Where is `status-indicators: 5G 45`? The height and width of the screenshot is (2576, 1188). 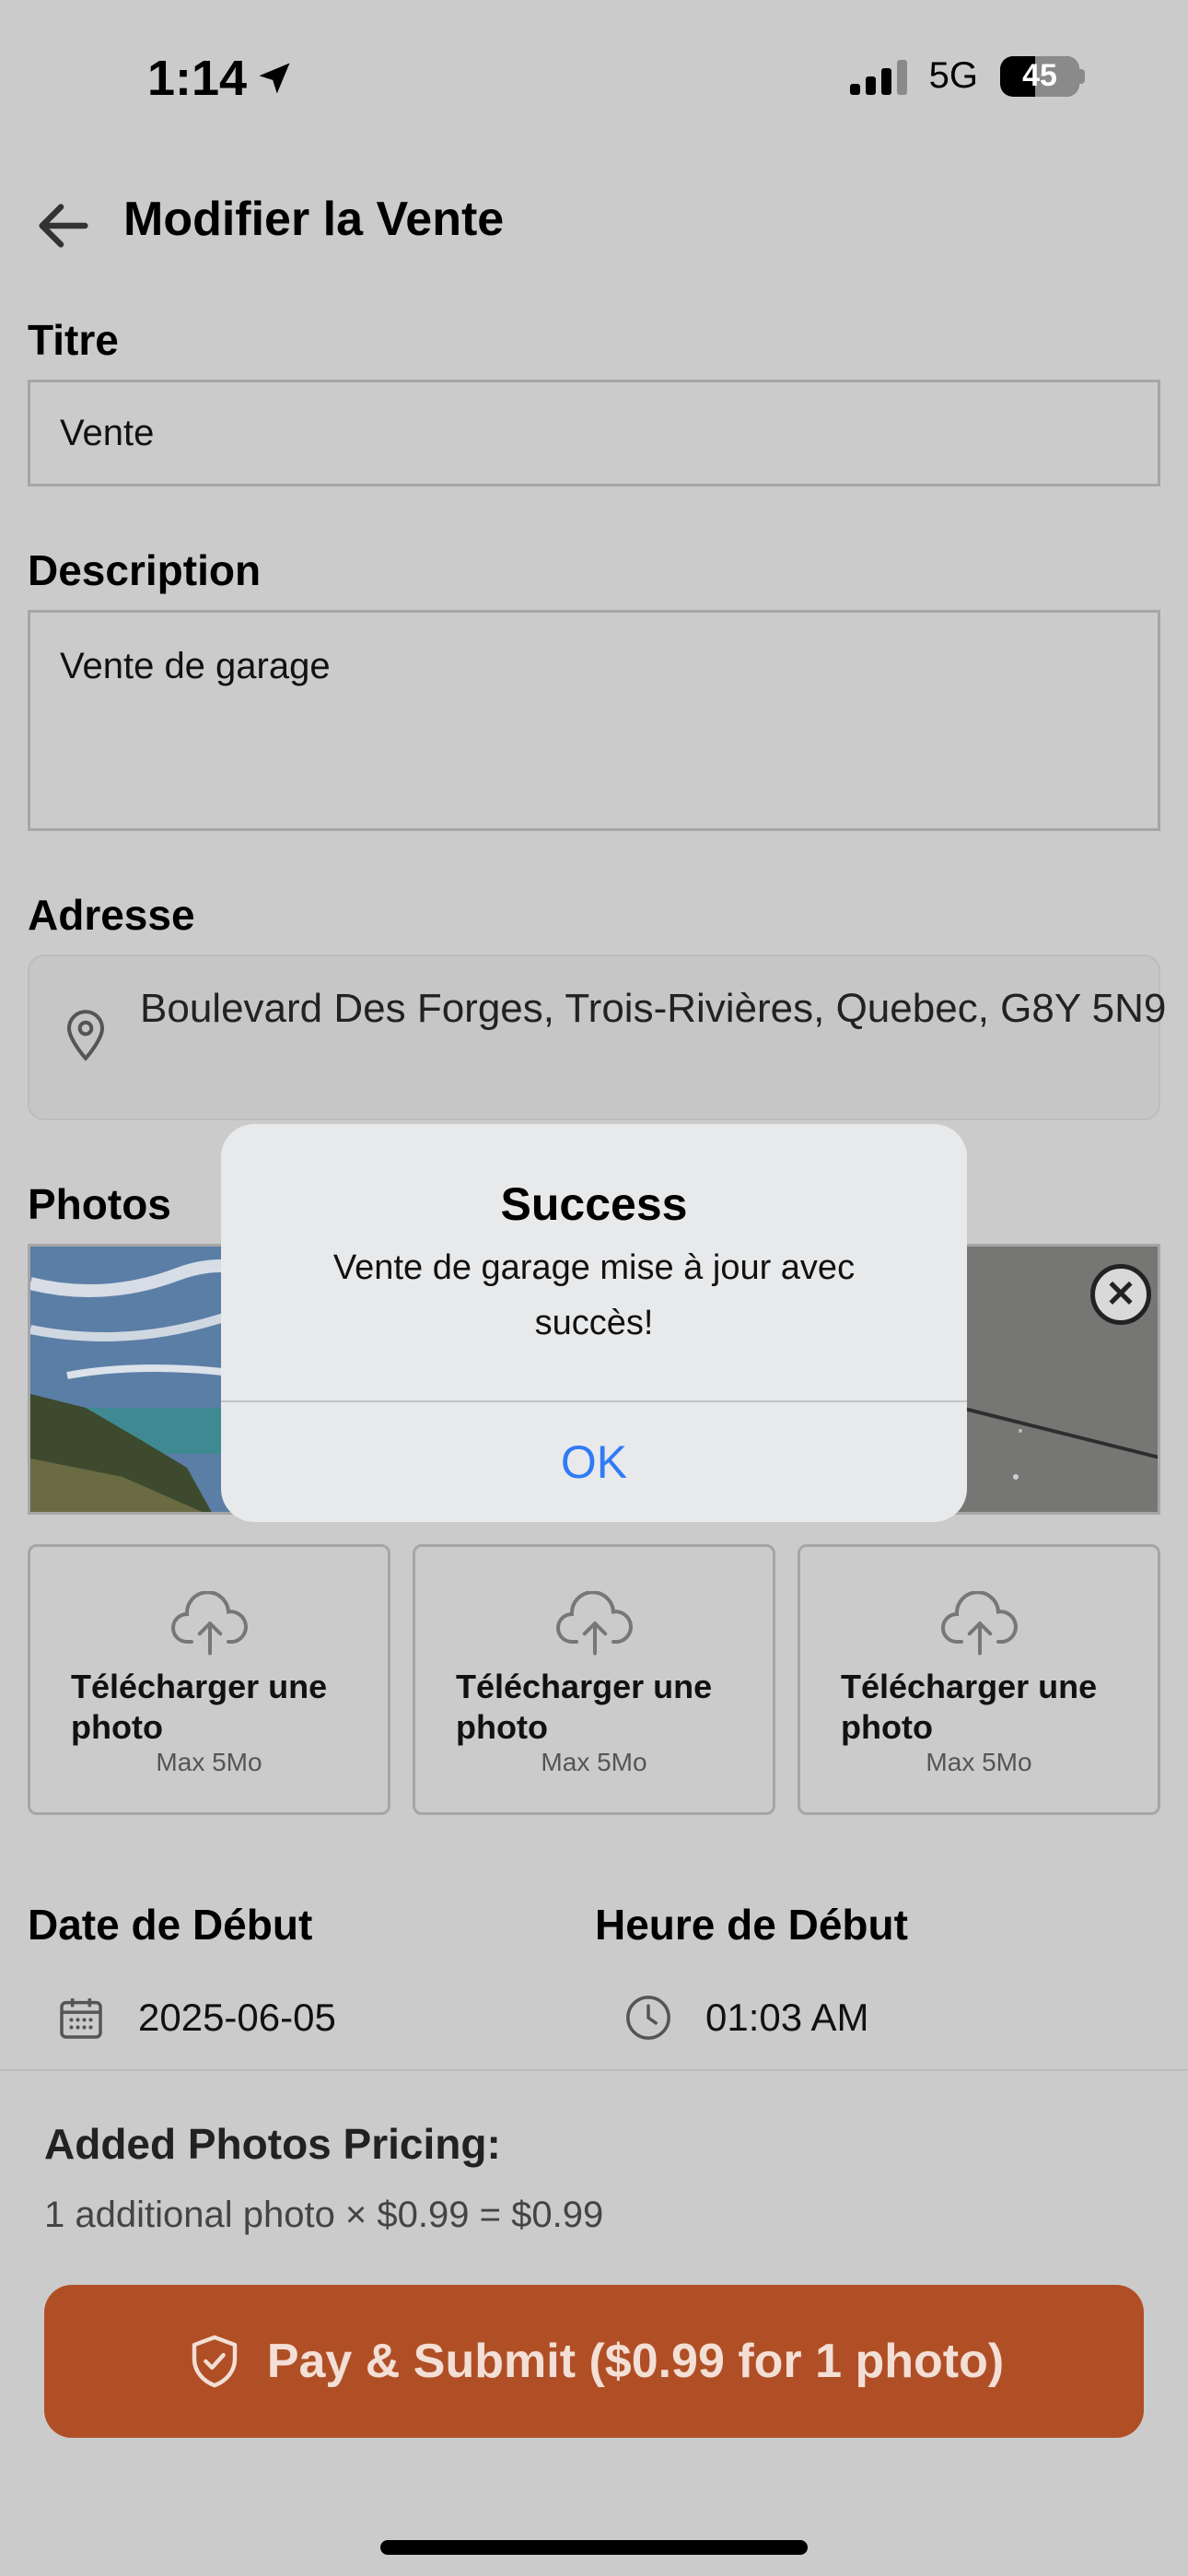 status-indicators: 5G 45 is located at coordinates (967, 76).